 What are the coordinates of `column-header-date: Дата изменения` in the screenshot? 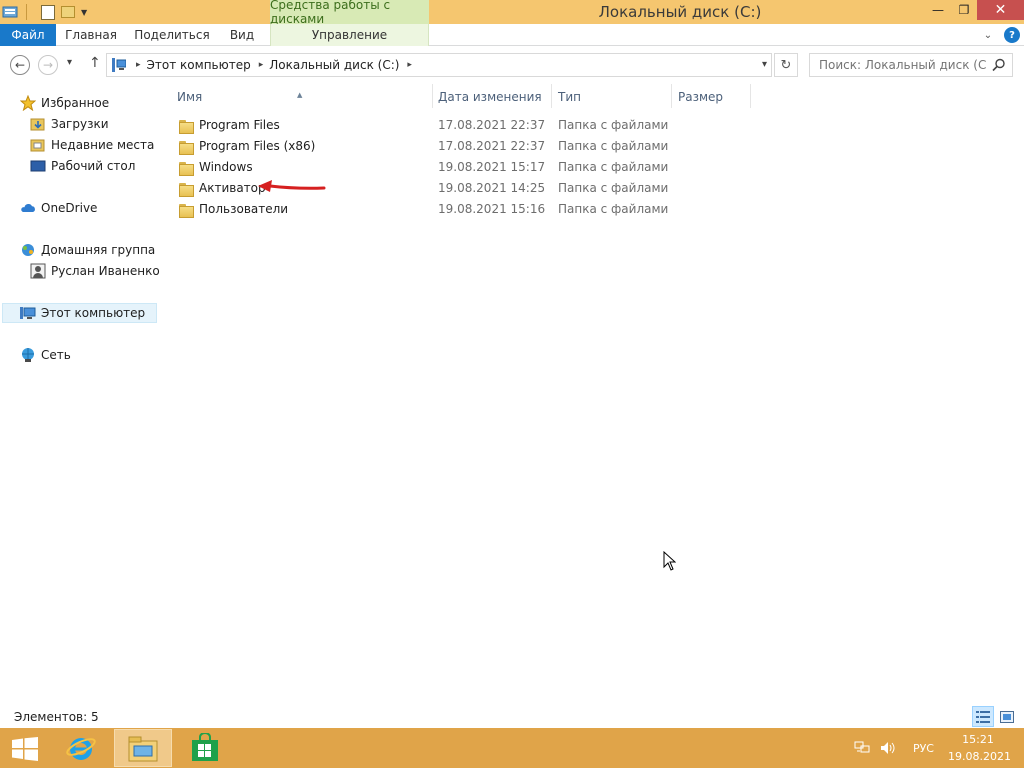 It's located at (490, 97).